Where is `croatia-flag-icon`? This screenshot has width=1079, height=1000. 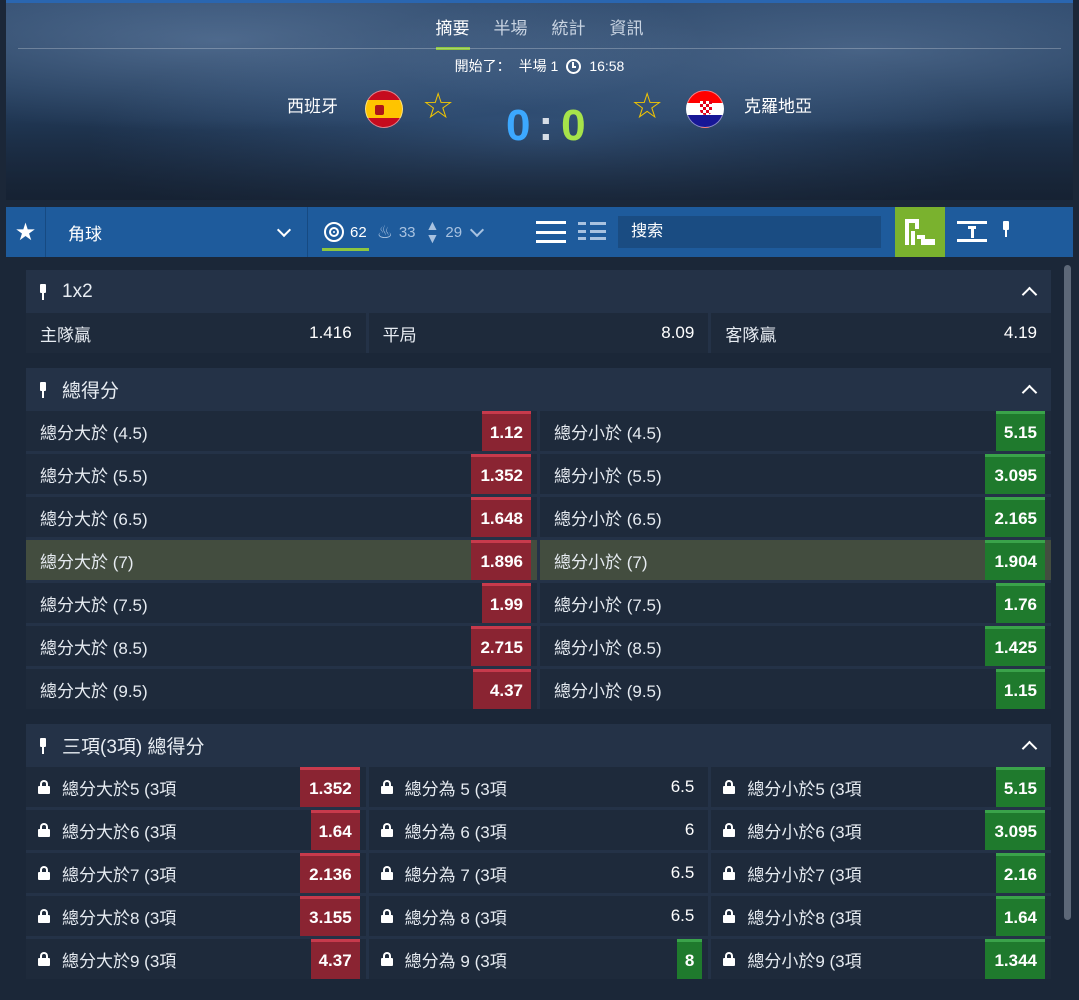
croatia-flag-icon is located at coordinates (705, 109).